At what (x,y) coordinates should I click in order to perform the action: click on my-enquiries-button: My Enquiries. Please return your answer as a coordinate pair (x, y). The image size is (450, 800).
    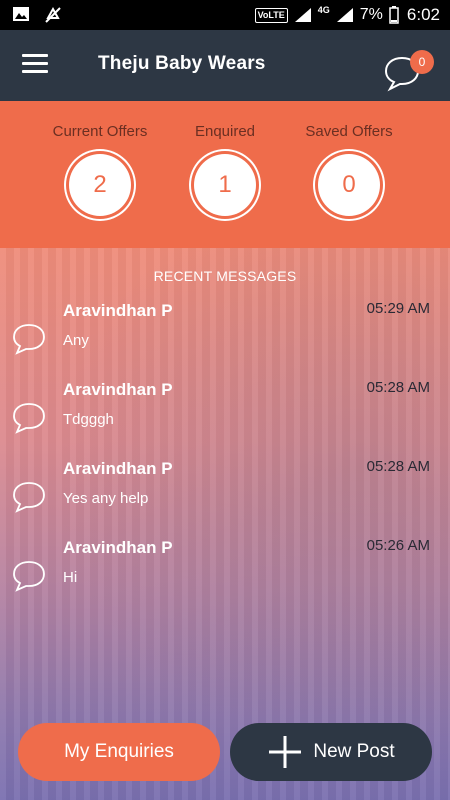
    Looking at the image, I should click on (119, 752).